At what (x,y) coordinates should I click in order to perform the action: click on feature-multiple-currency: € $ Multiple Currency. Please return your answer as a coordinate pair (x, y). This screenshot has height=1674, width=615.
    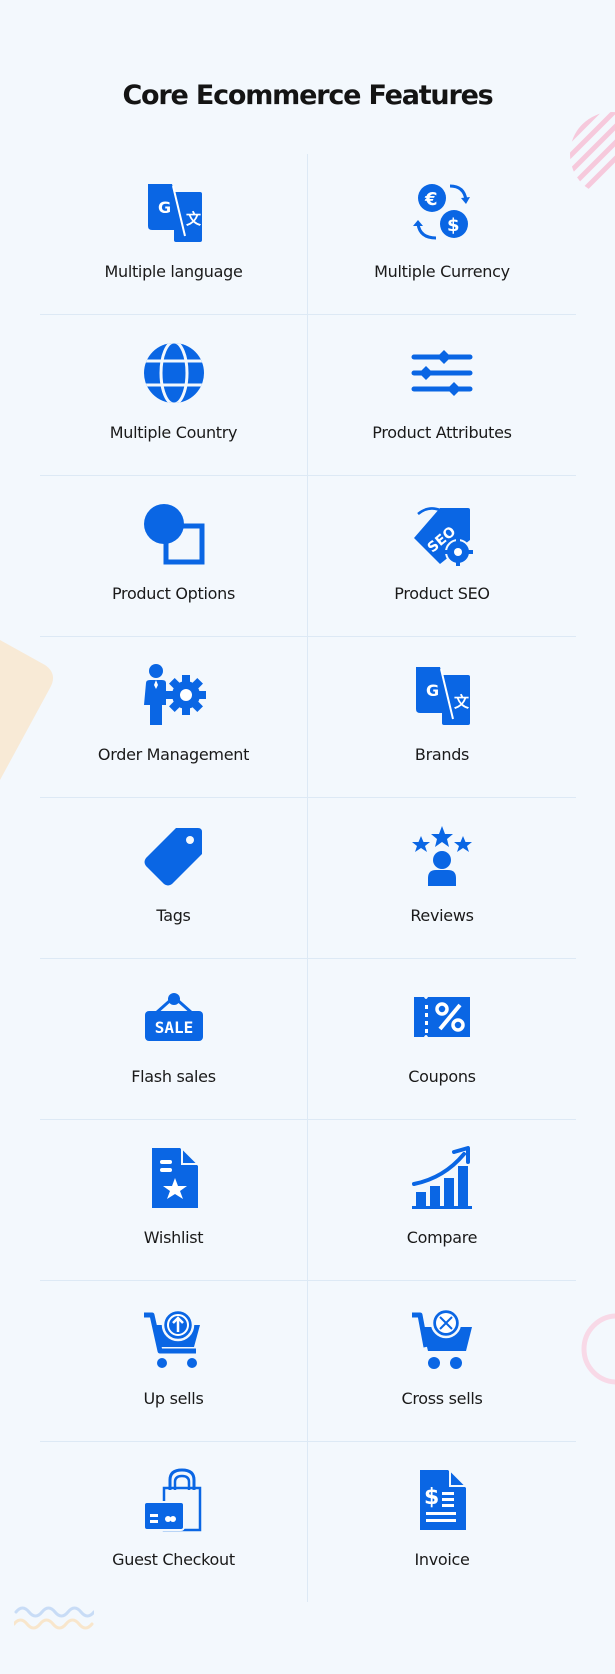
    Looking at the image, I should click on (442, 234).